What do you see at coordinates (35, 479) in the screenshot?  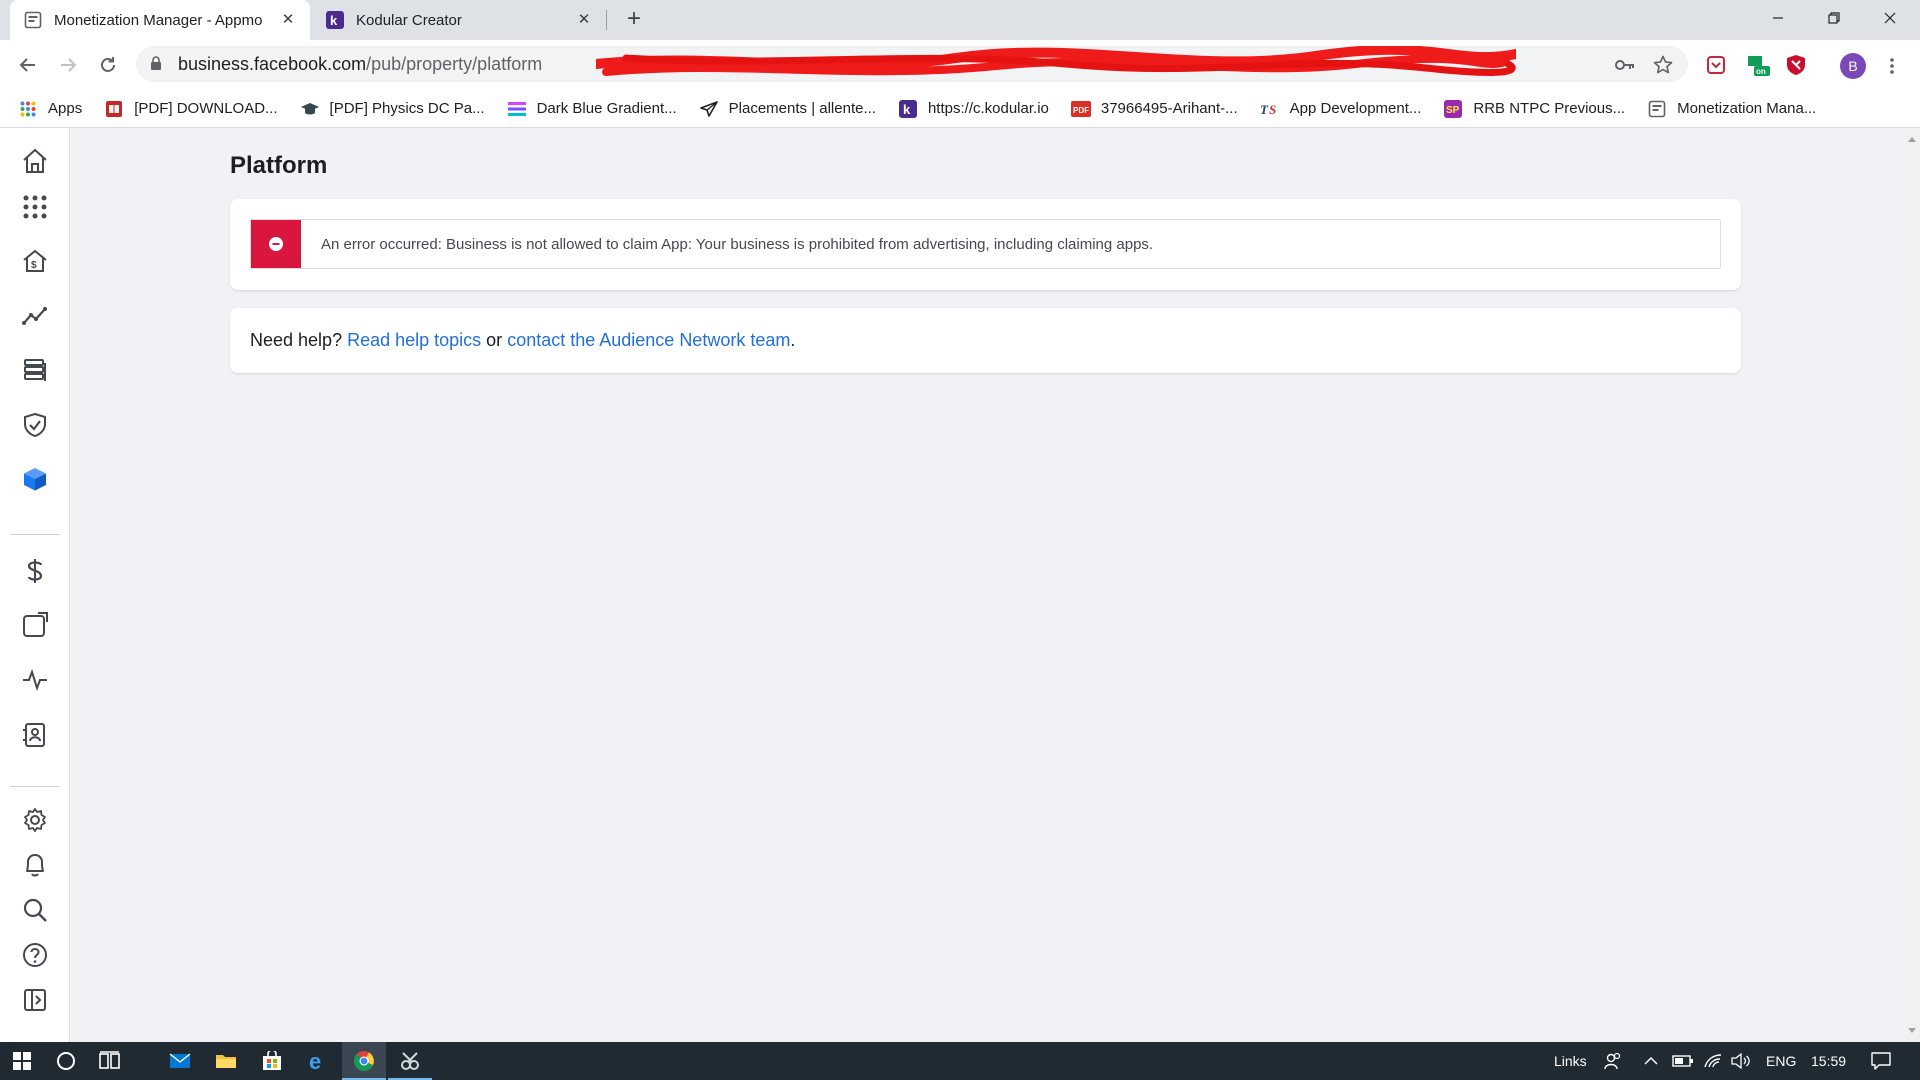 I see `integration-cube-icon` at bounding box center [35, 479].